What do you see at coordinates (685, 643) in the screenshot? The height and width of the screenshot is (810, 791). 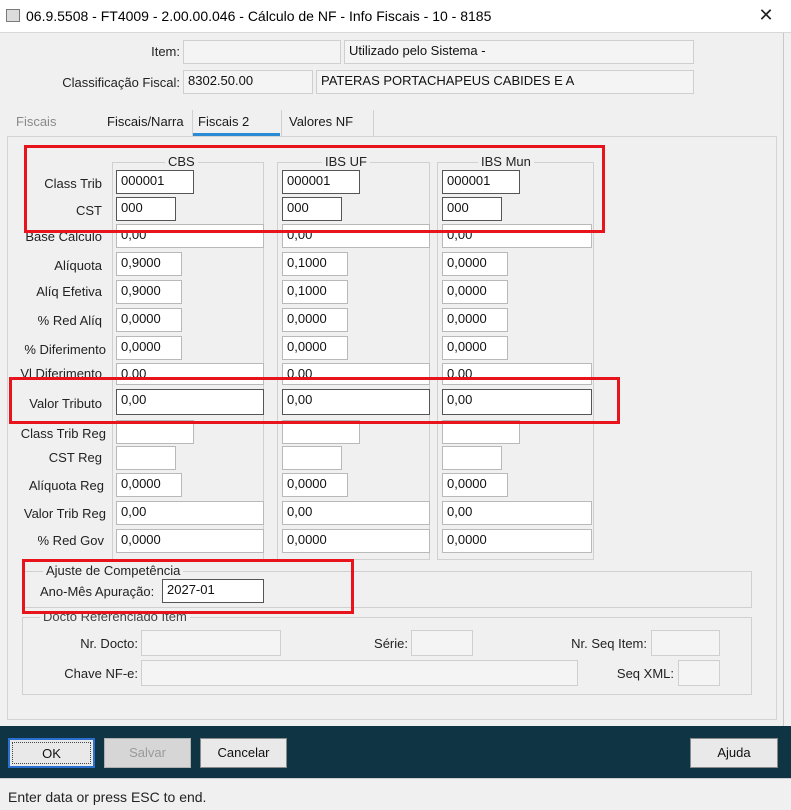 I see `nr-seq-item-input` at bounding box center [685, 643].